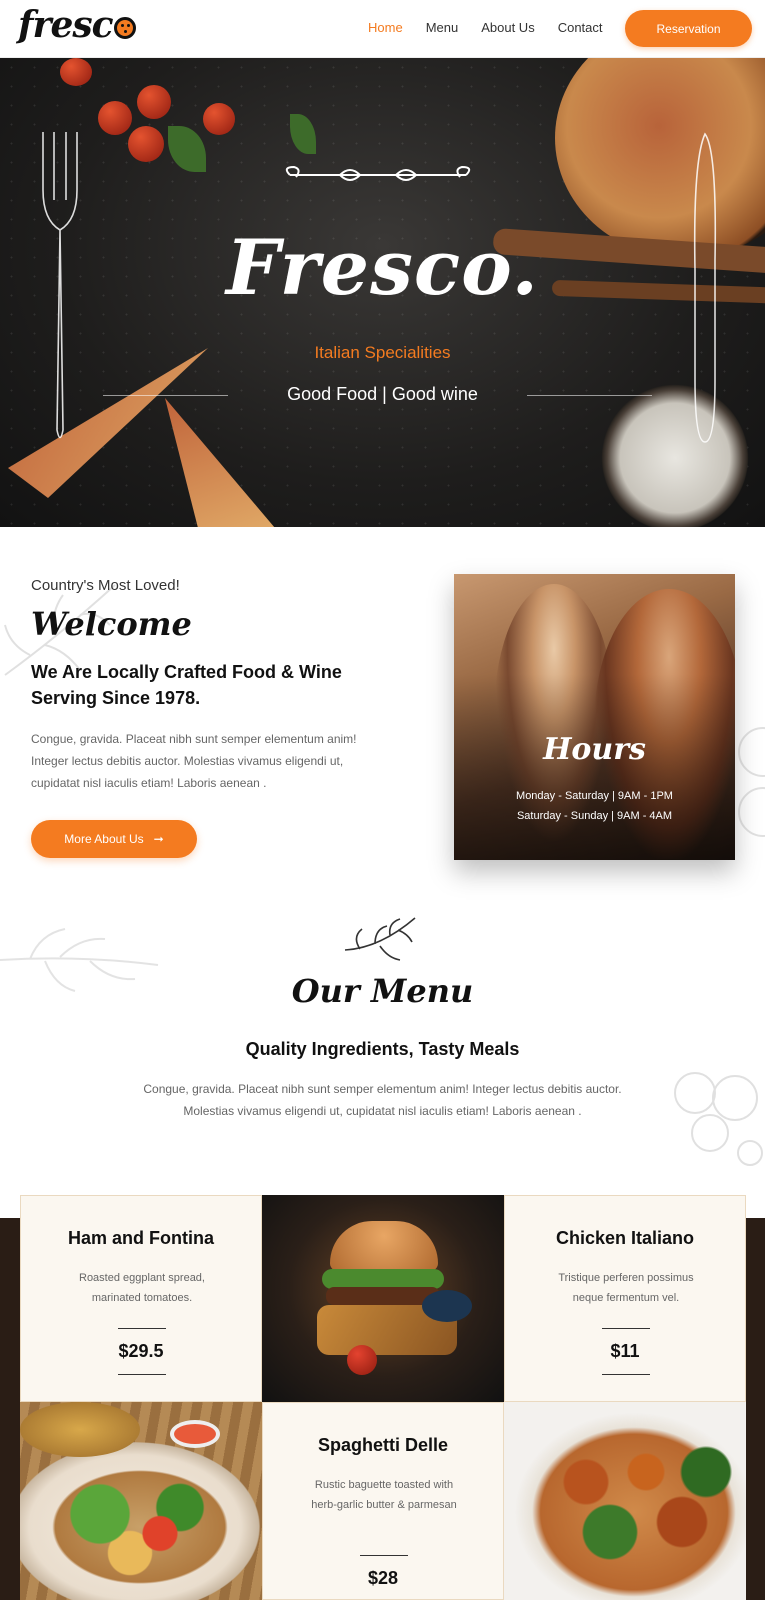 This screenshot has width=765, height=1600. I want to click on nav-menu: Menu, so click(442, 27).